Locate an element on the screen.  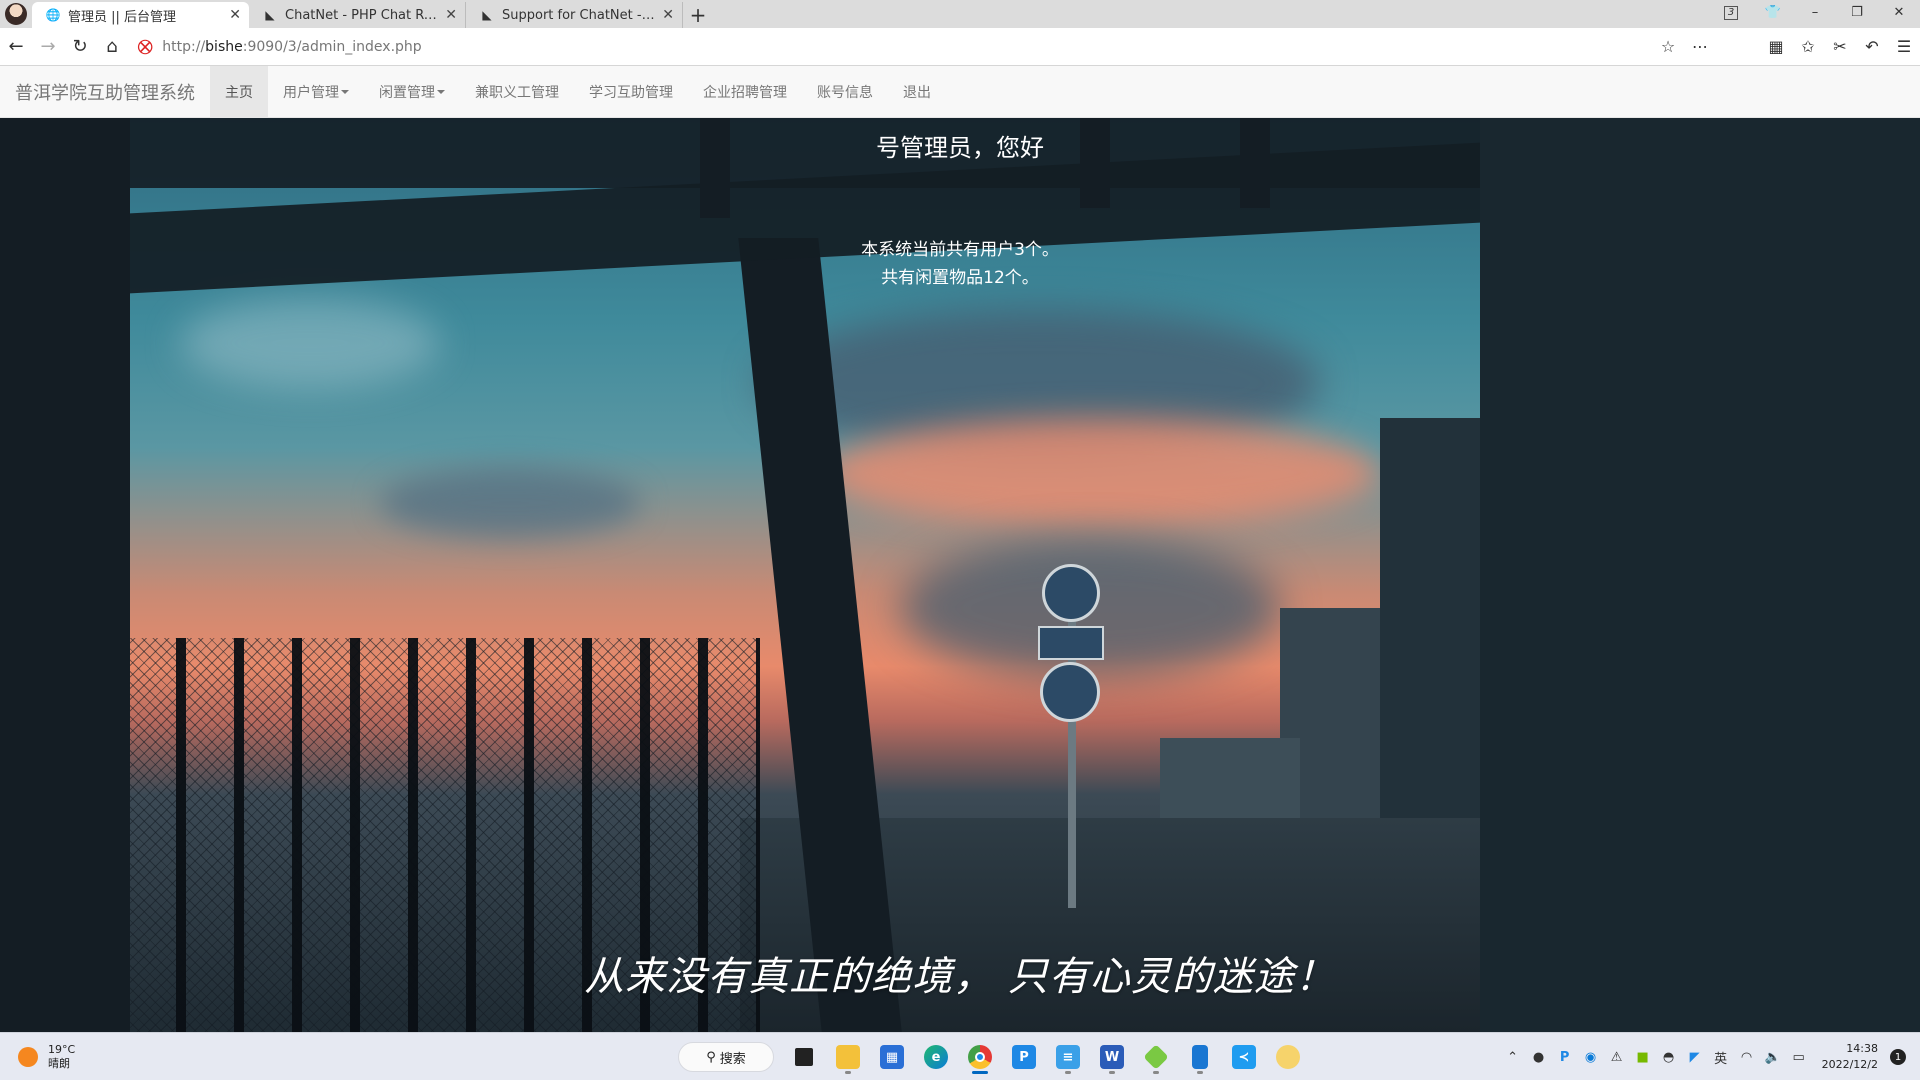
insecure-icon: ⛒ is located at coordinates (145, 47).